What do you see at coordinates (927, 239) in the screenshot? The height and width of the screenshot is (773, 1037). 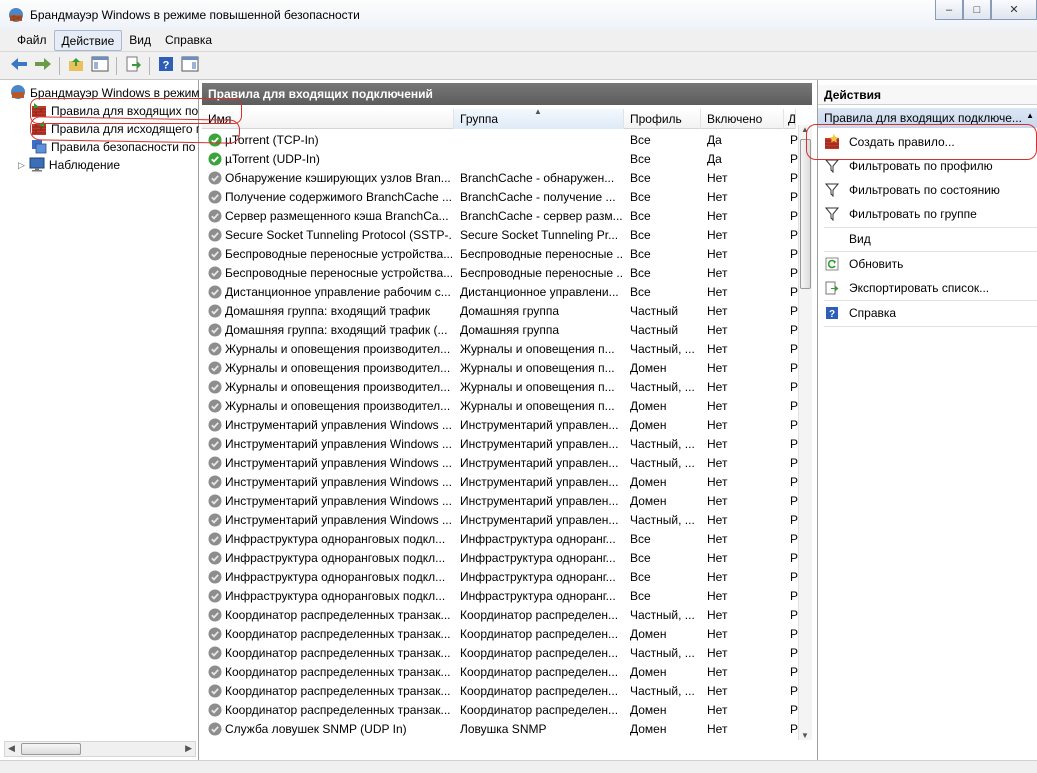 I see `action-view: Вид` at bounding box center [927, 239].